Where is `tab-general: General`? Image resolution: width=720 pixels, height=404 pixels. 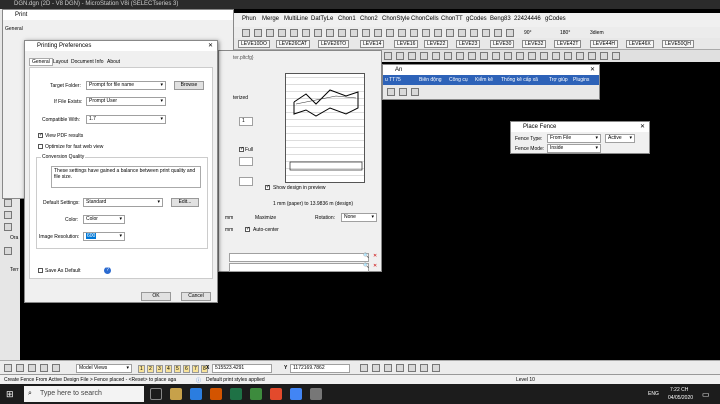 tab-general: General is located at coordinates (41, 62).